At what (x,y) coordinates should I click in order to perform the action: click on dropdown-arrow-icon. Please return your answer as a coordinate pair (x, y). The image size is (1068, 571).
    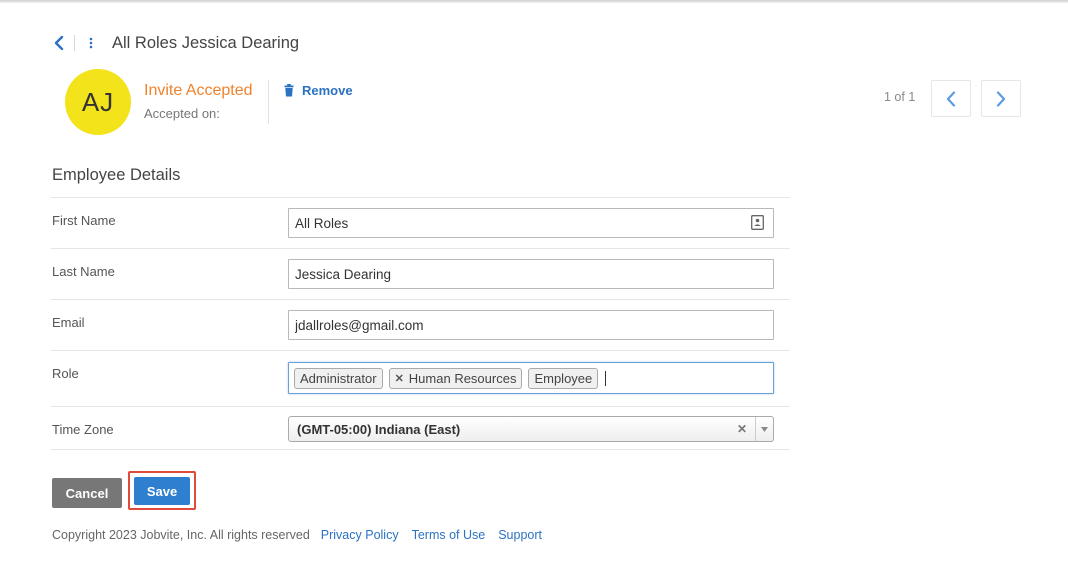
    Looking at the image, I should click on (764, 429).